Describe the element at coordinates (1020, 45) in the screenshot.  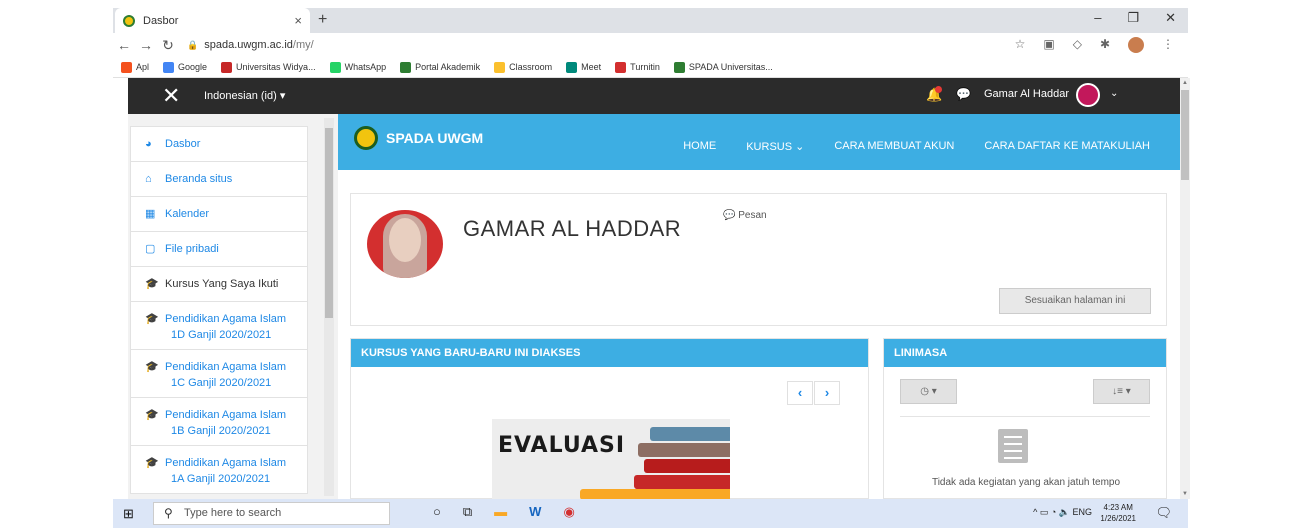
I see `star-icon: ☆` at that location.